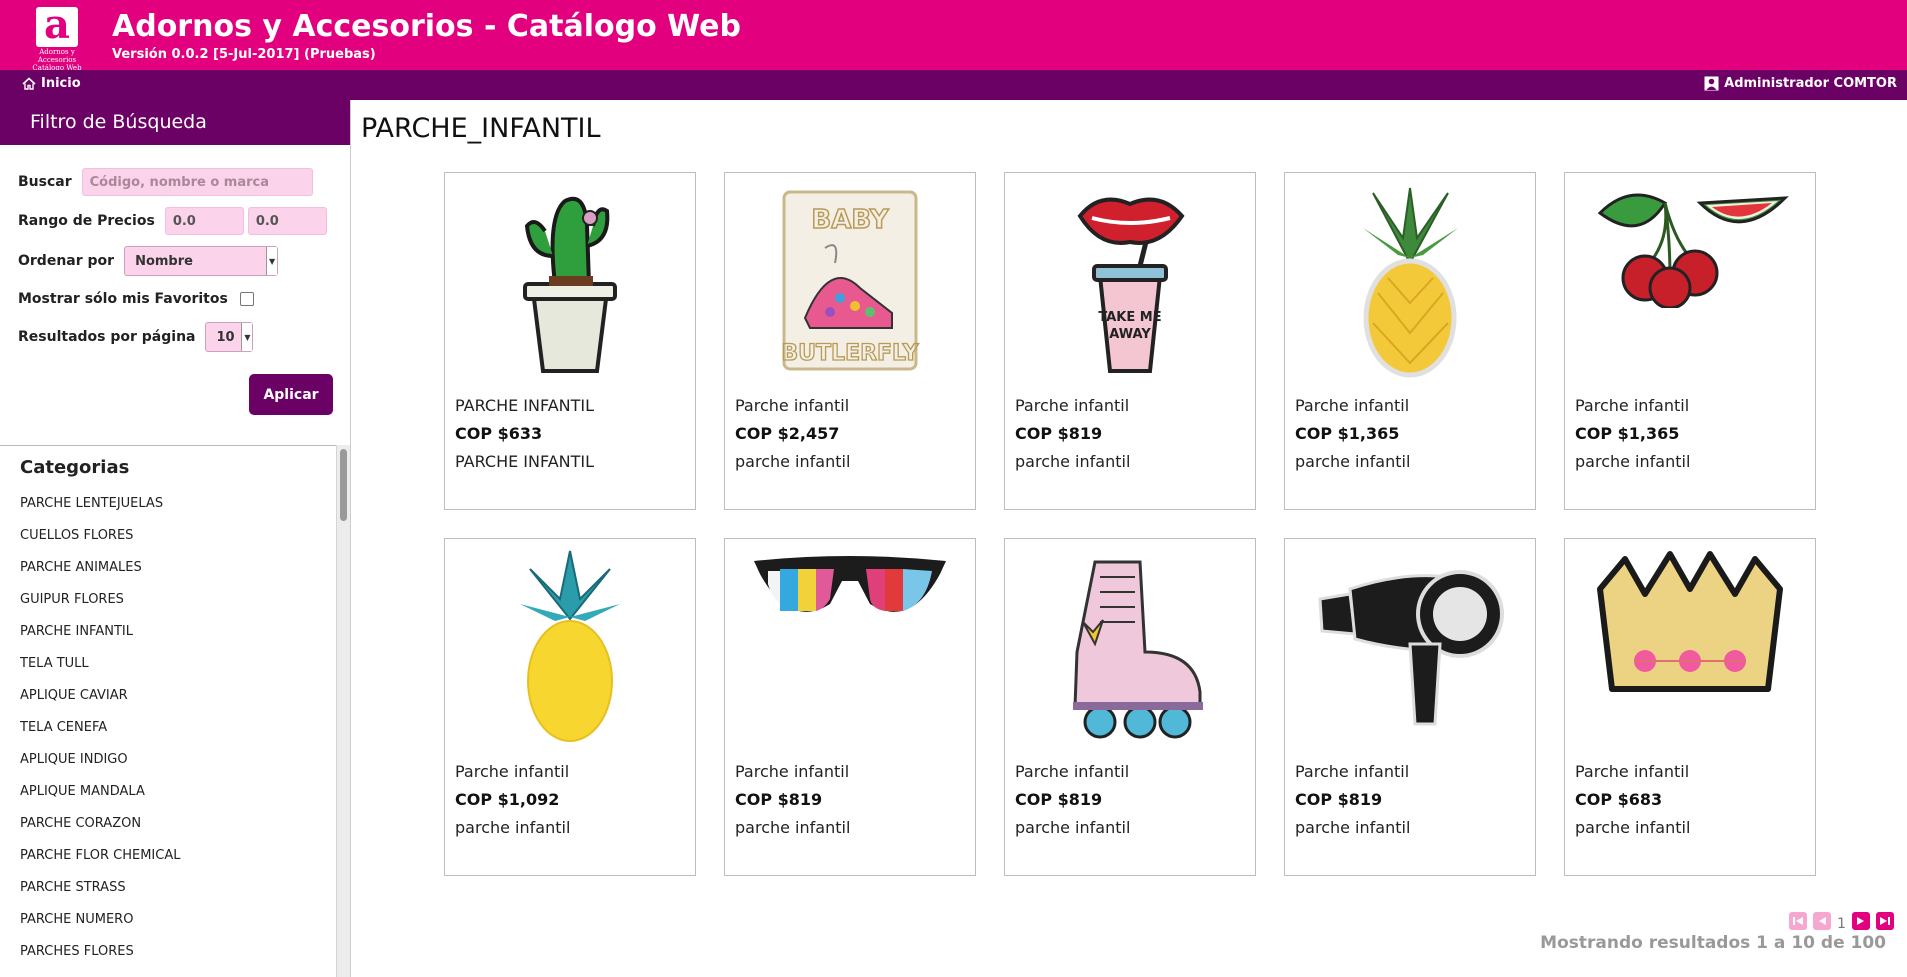 The height and width of the screenshot is (977, 1907). I want to click on user-menu: Administrador COMTOR, so click(1800, 83).